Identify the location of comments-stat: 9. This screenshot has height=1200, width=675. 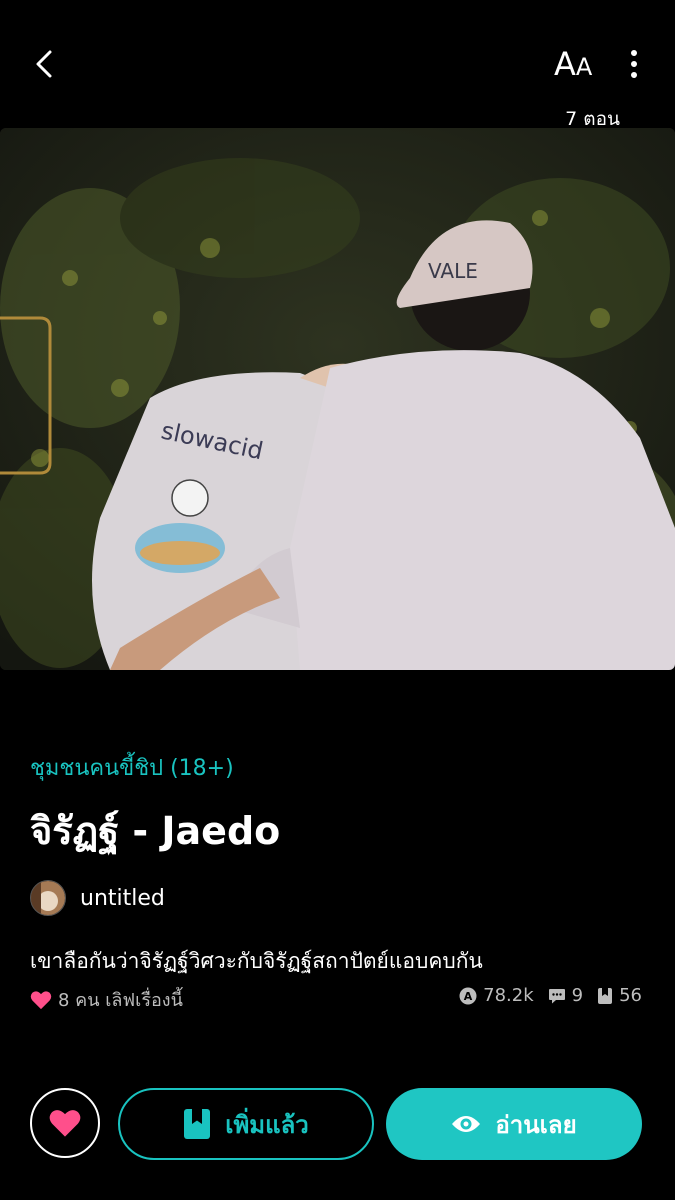
(565, 995).